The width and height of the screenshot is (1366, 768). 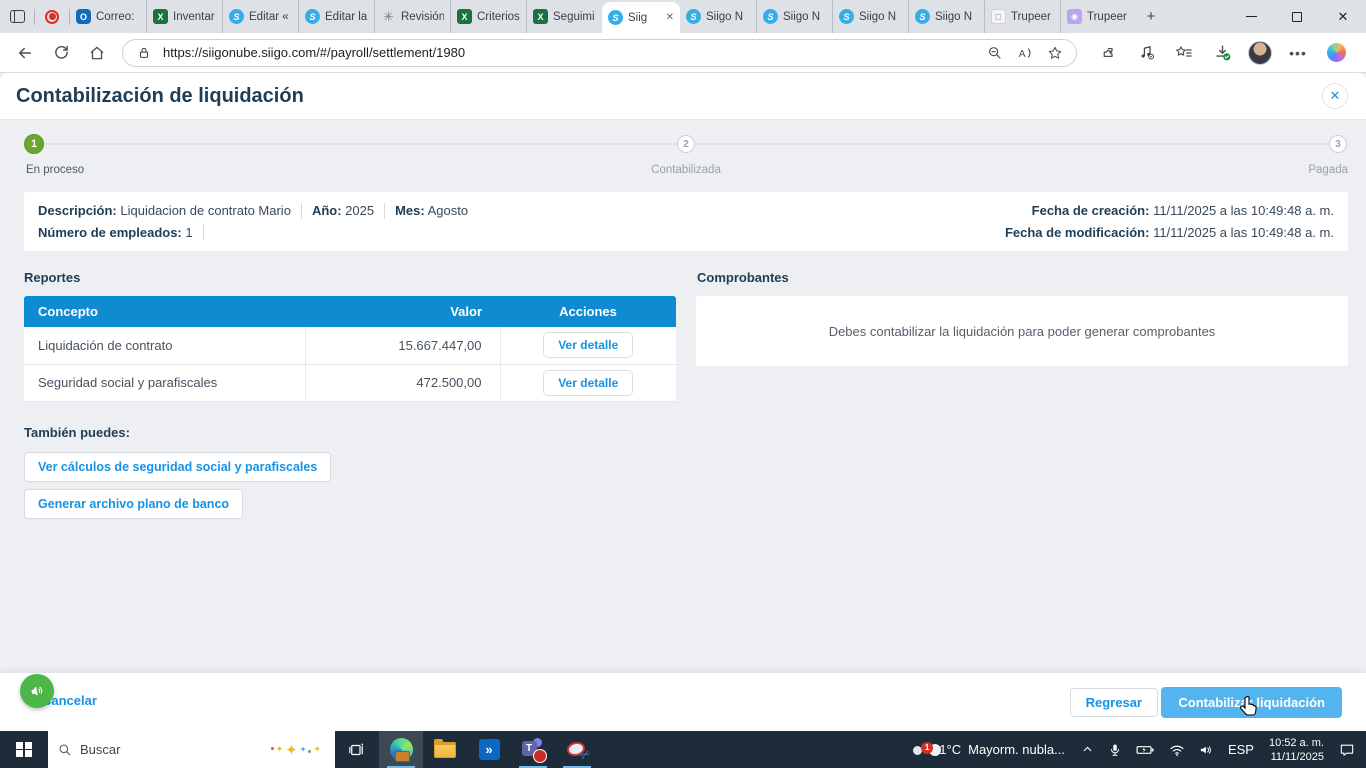 I want to click on new-tab-button: +, so click(x=1151, y=16).